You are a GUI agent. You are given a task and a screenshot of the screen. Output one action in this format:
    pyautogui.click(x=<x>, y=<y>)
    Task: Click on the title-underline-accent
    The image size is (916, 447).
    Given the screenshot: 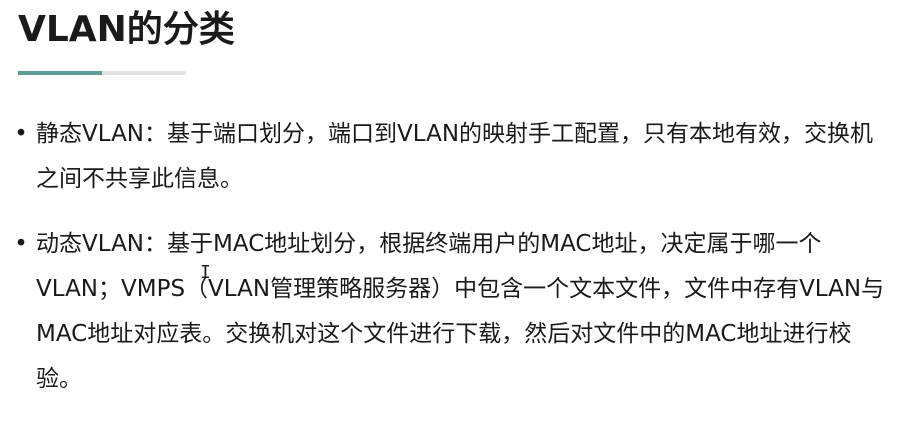 What is the action you would take?
    pyautogui.click(x=60, y=73)
    